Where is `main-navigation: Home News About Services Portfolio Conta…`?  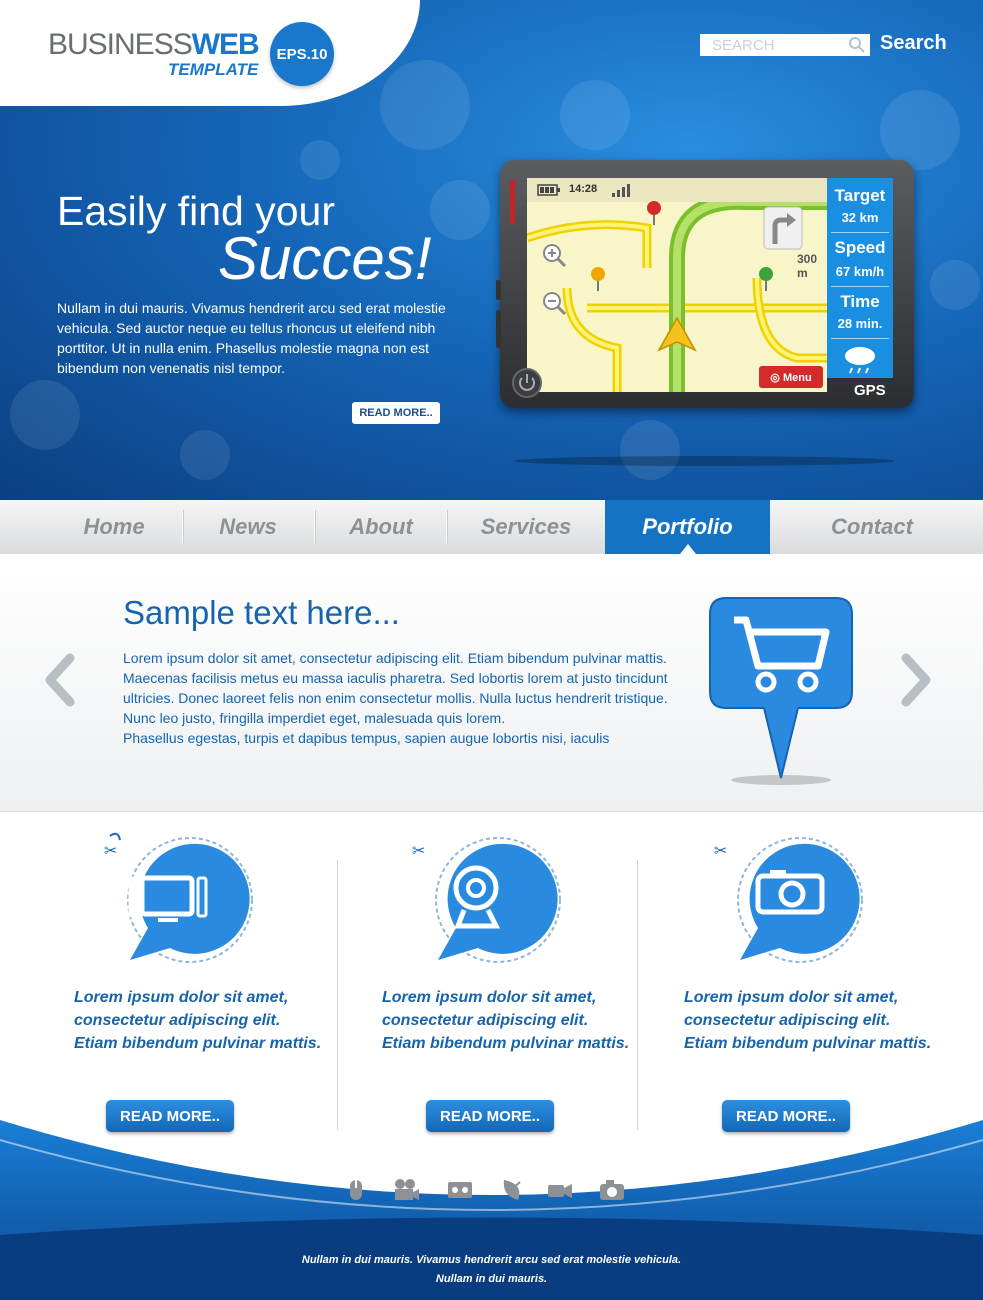 main-navigation: Home News About Services Portfolio Conta… is located at coordinates (491, 527).